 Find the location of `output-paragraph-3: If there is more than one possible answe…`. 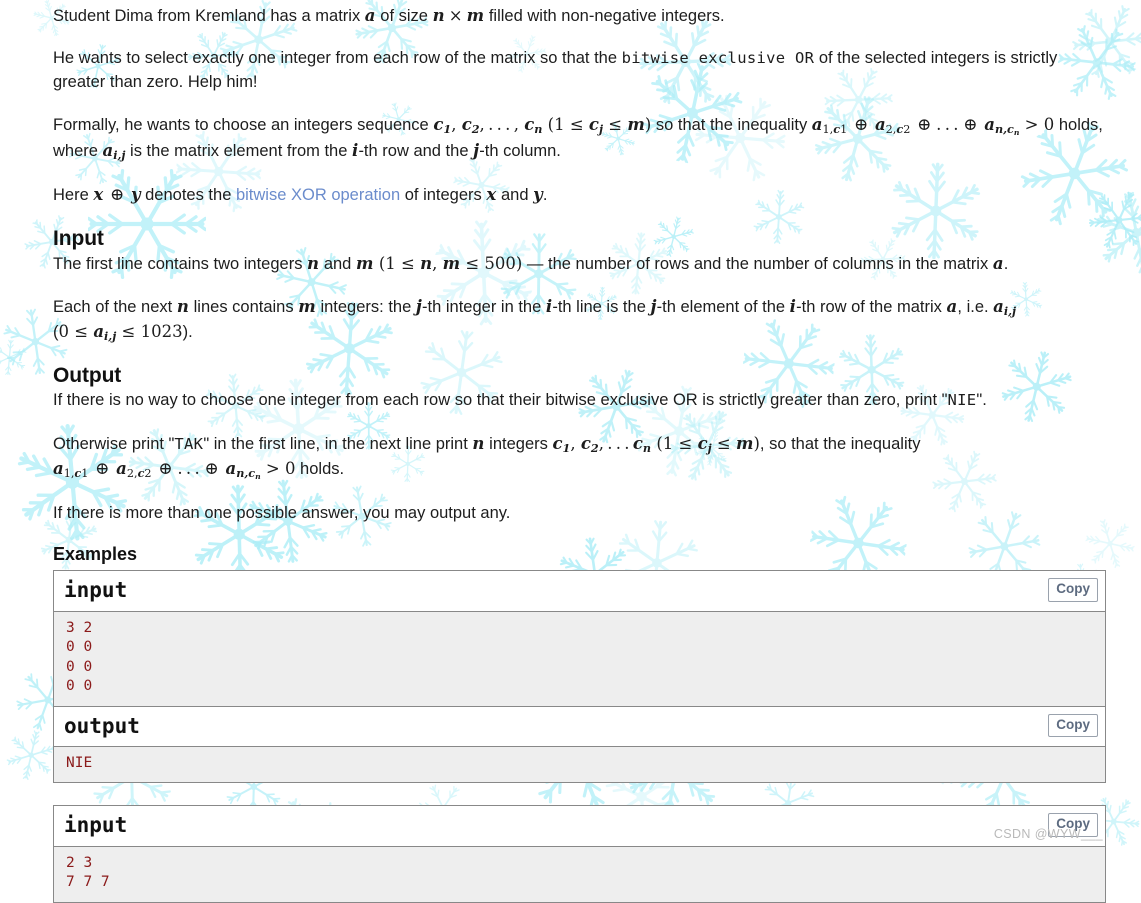

output-paragraph-3: If there is more than one possible answe… is located at coordinates (579, 513).